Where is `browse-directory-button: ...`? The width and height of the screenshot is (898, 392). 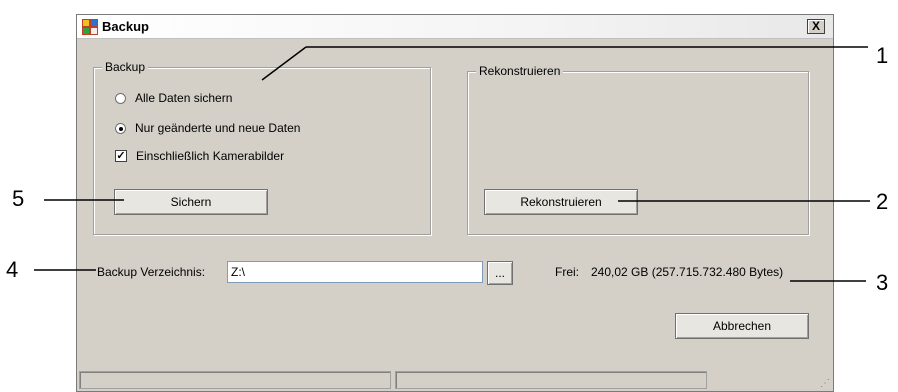 browse-directory-button: ... is located at coordinates (500, 273).